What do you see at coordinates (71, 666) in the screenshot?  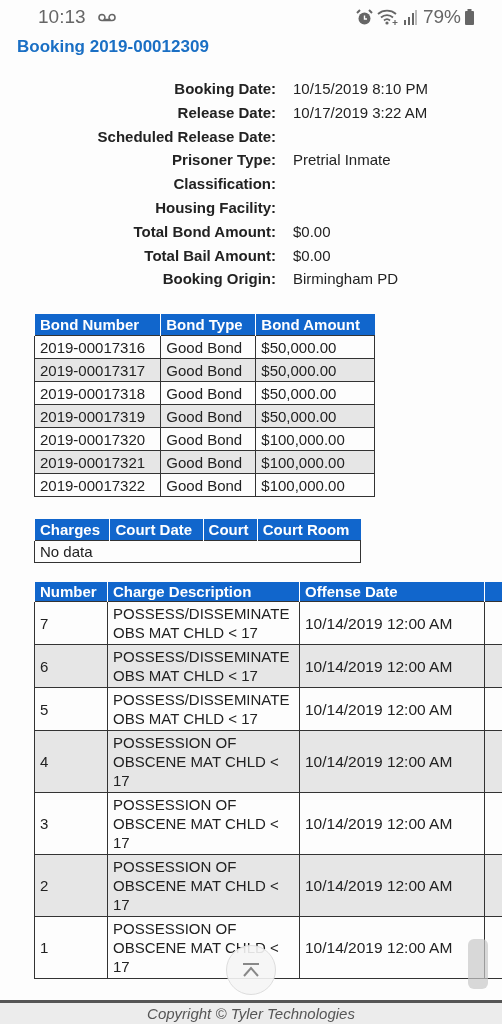 I see `table-cell: 6` at bounding box center [71, 666].